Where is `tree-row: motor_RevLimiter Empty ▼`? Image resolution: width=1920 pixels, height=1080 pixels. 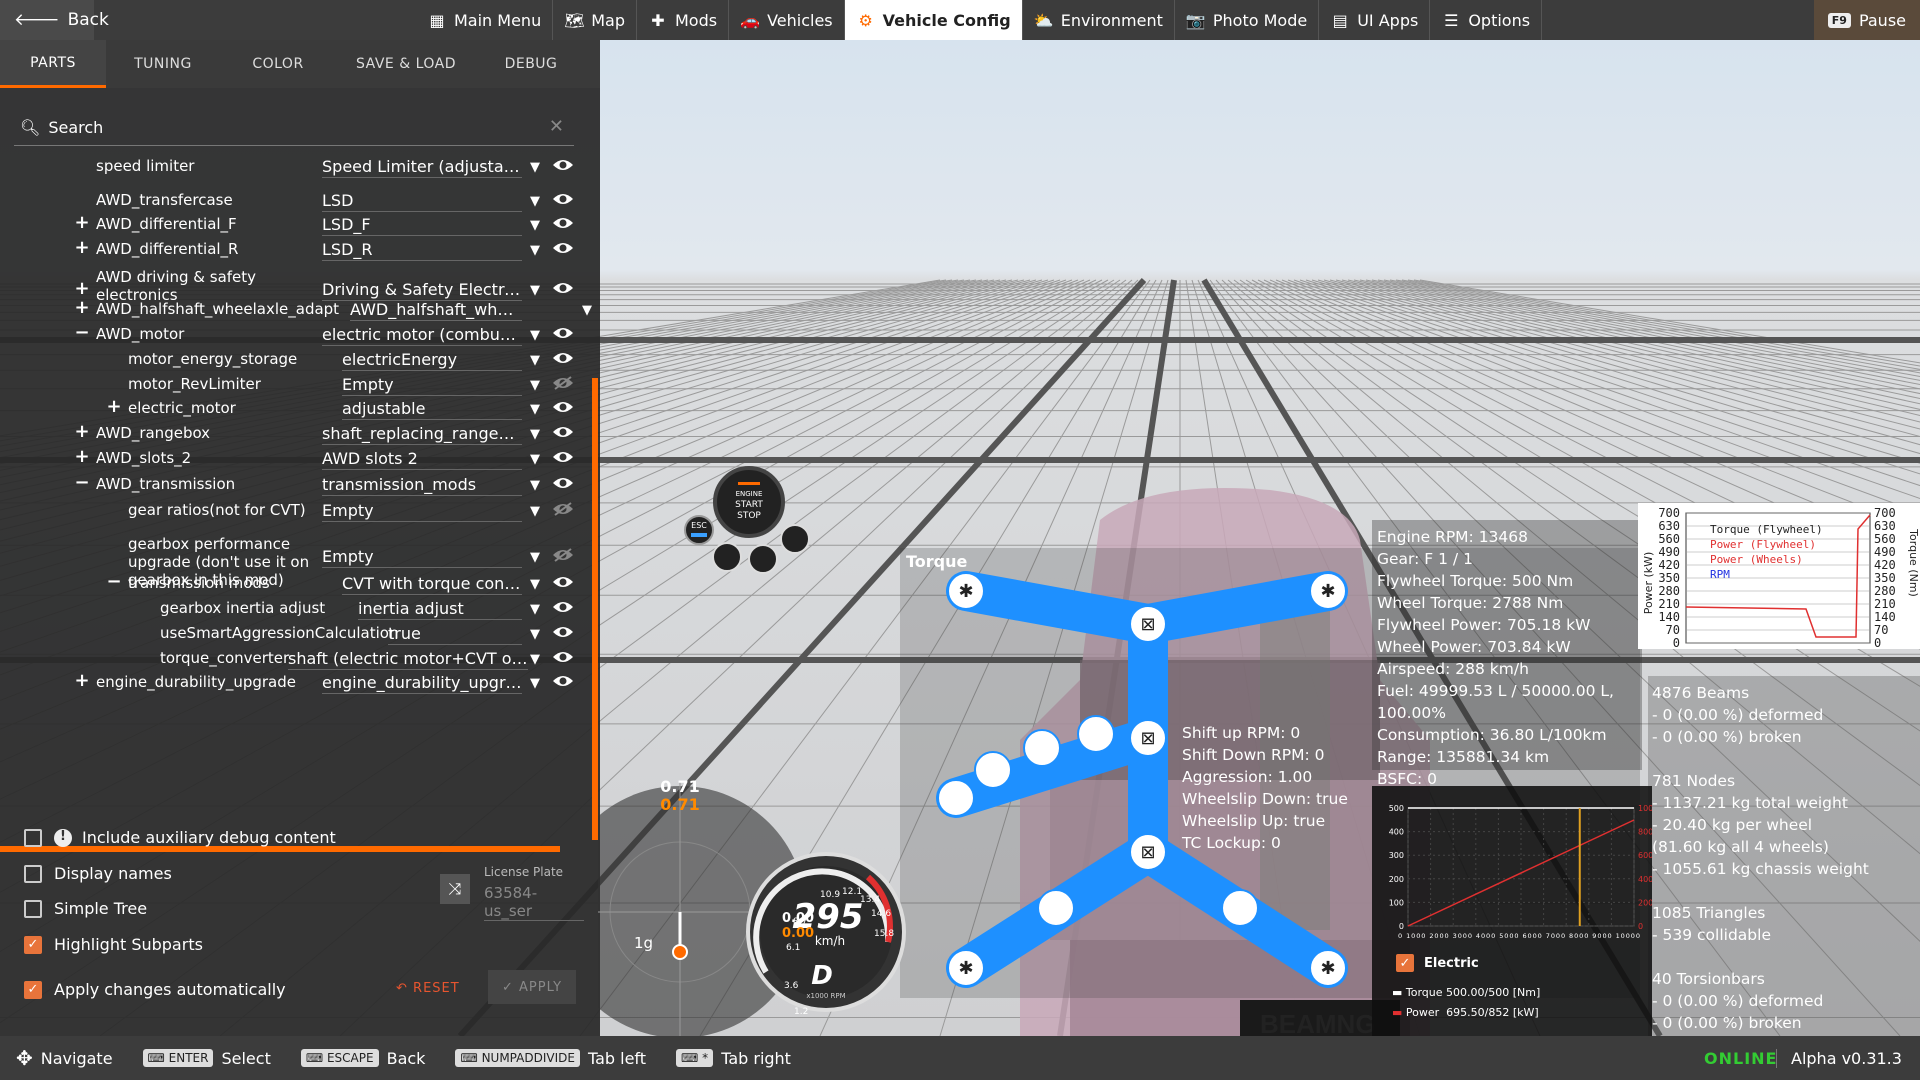
tree-row: motor_RevLimiter Empty ▼ is located at coordinates (290, 384).